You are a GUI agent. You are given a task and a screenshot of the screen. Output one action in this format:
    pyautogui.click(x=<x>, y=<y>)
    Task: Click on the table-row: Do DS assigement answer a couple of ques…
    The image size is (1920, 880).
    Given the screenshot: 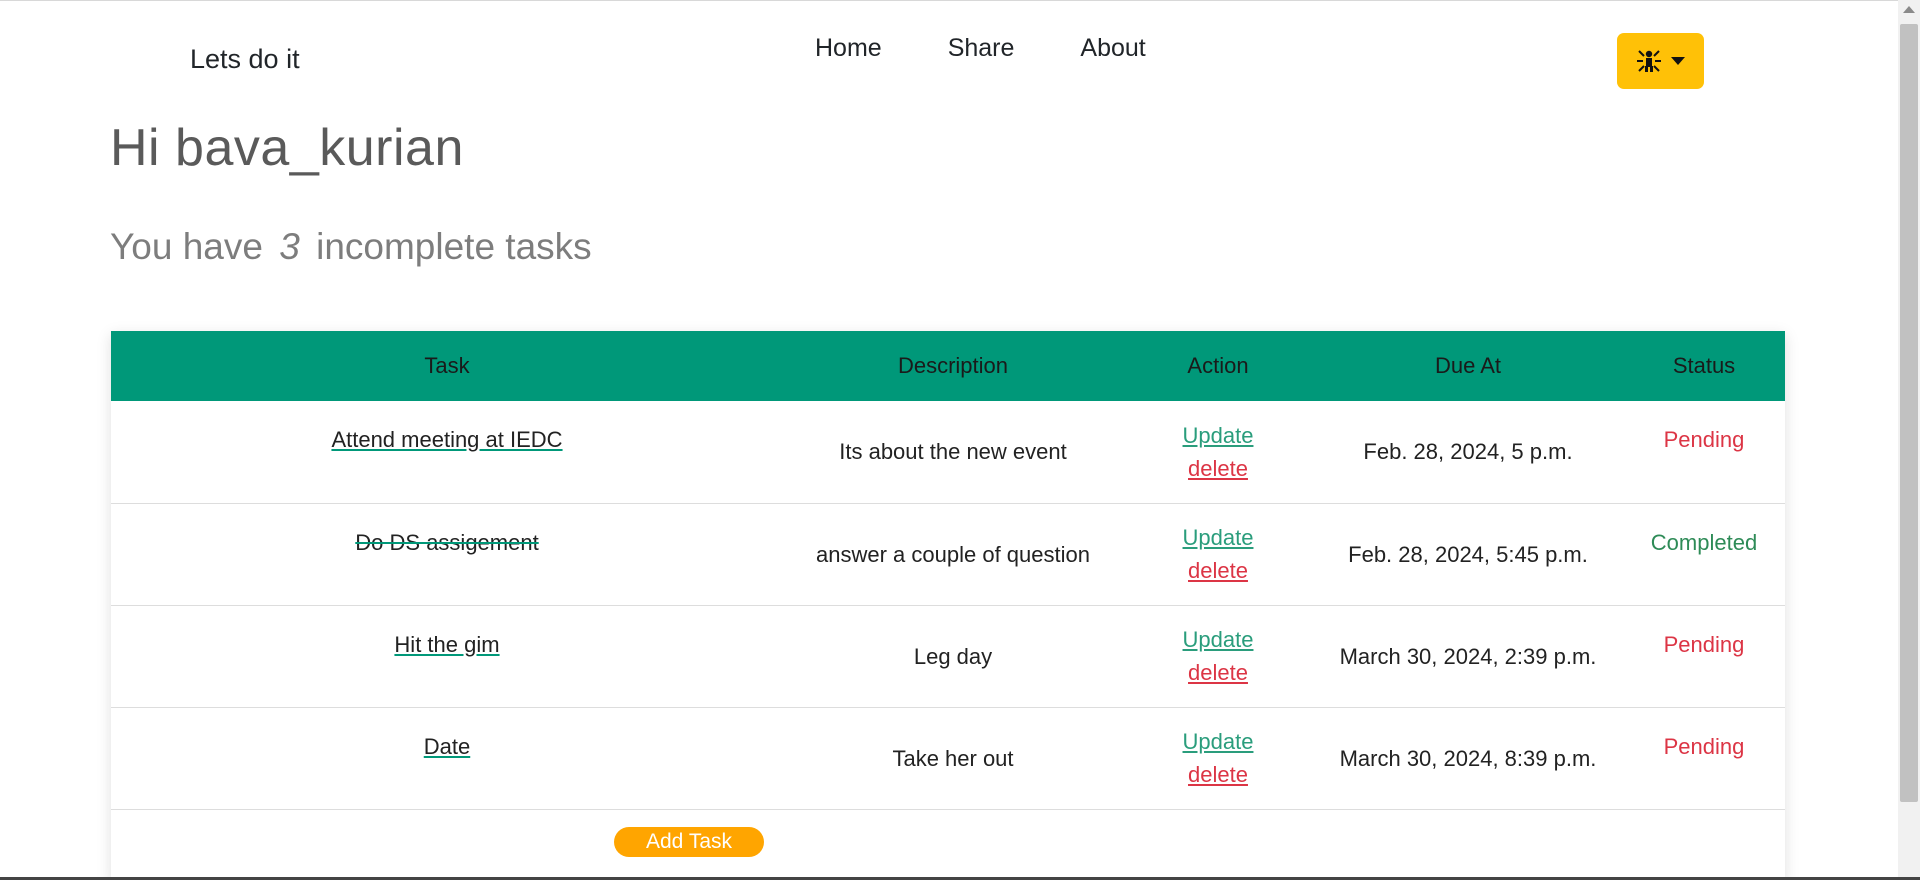 What is the action you would take?
    pyautogui.click(x=948, y=554)
    